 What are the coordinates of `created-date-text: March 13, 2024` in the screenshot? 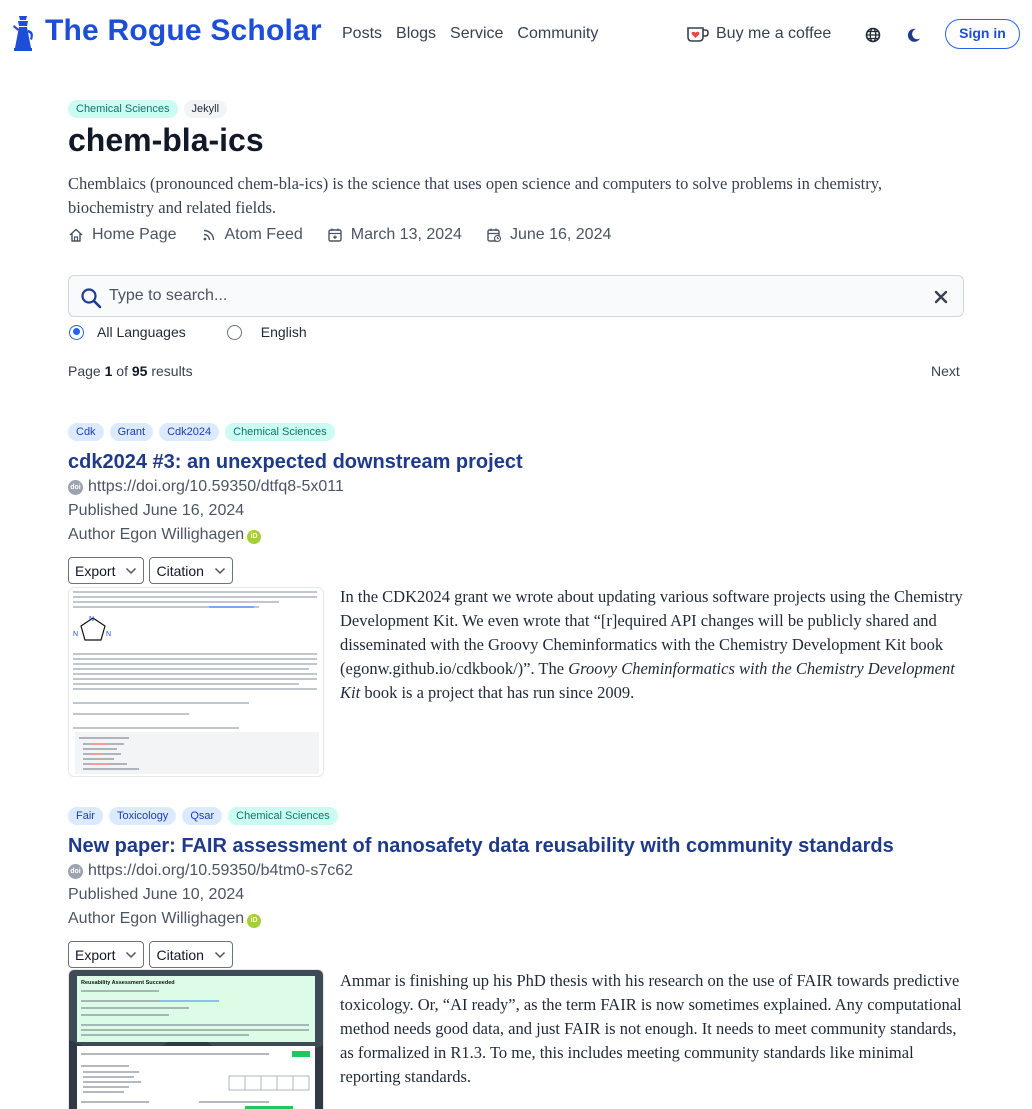 It's located at (406, 234).